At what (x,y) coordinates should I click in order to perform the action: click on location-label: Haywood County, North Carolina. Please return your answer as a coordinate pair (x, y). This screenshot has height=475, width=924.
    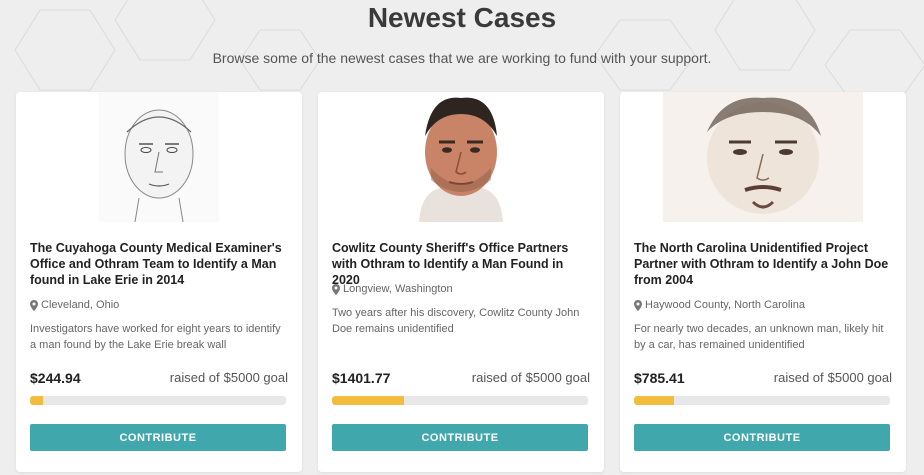
    Looking at the image, I should click on (725, 305).